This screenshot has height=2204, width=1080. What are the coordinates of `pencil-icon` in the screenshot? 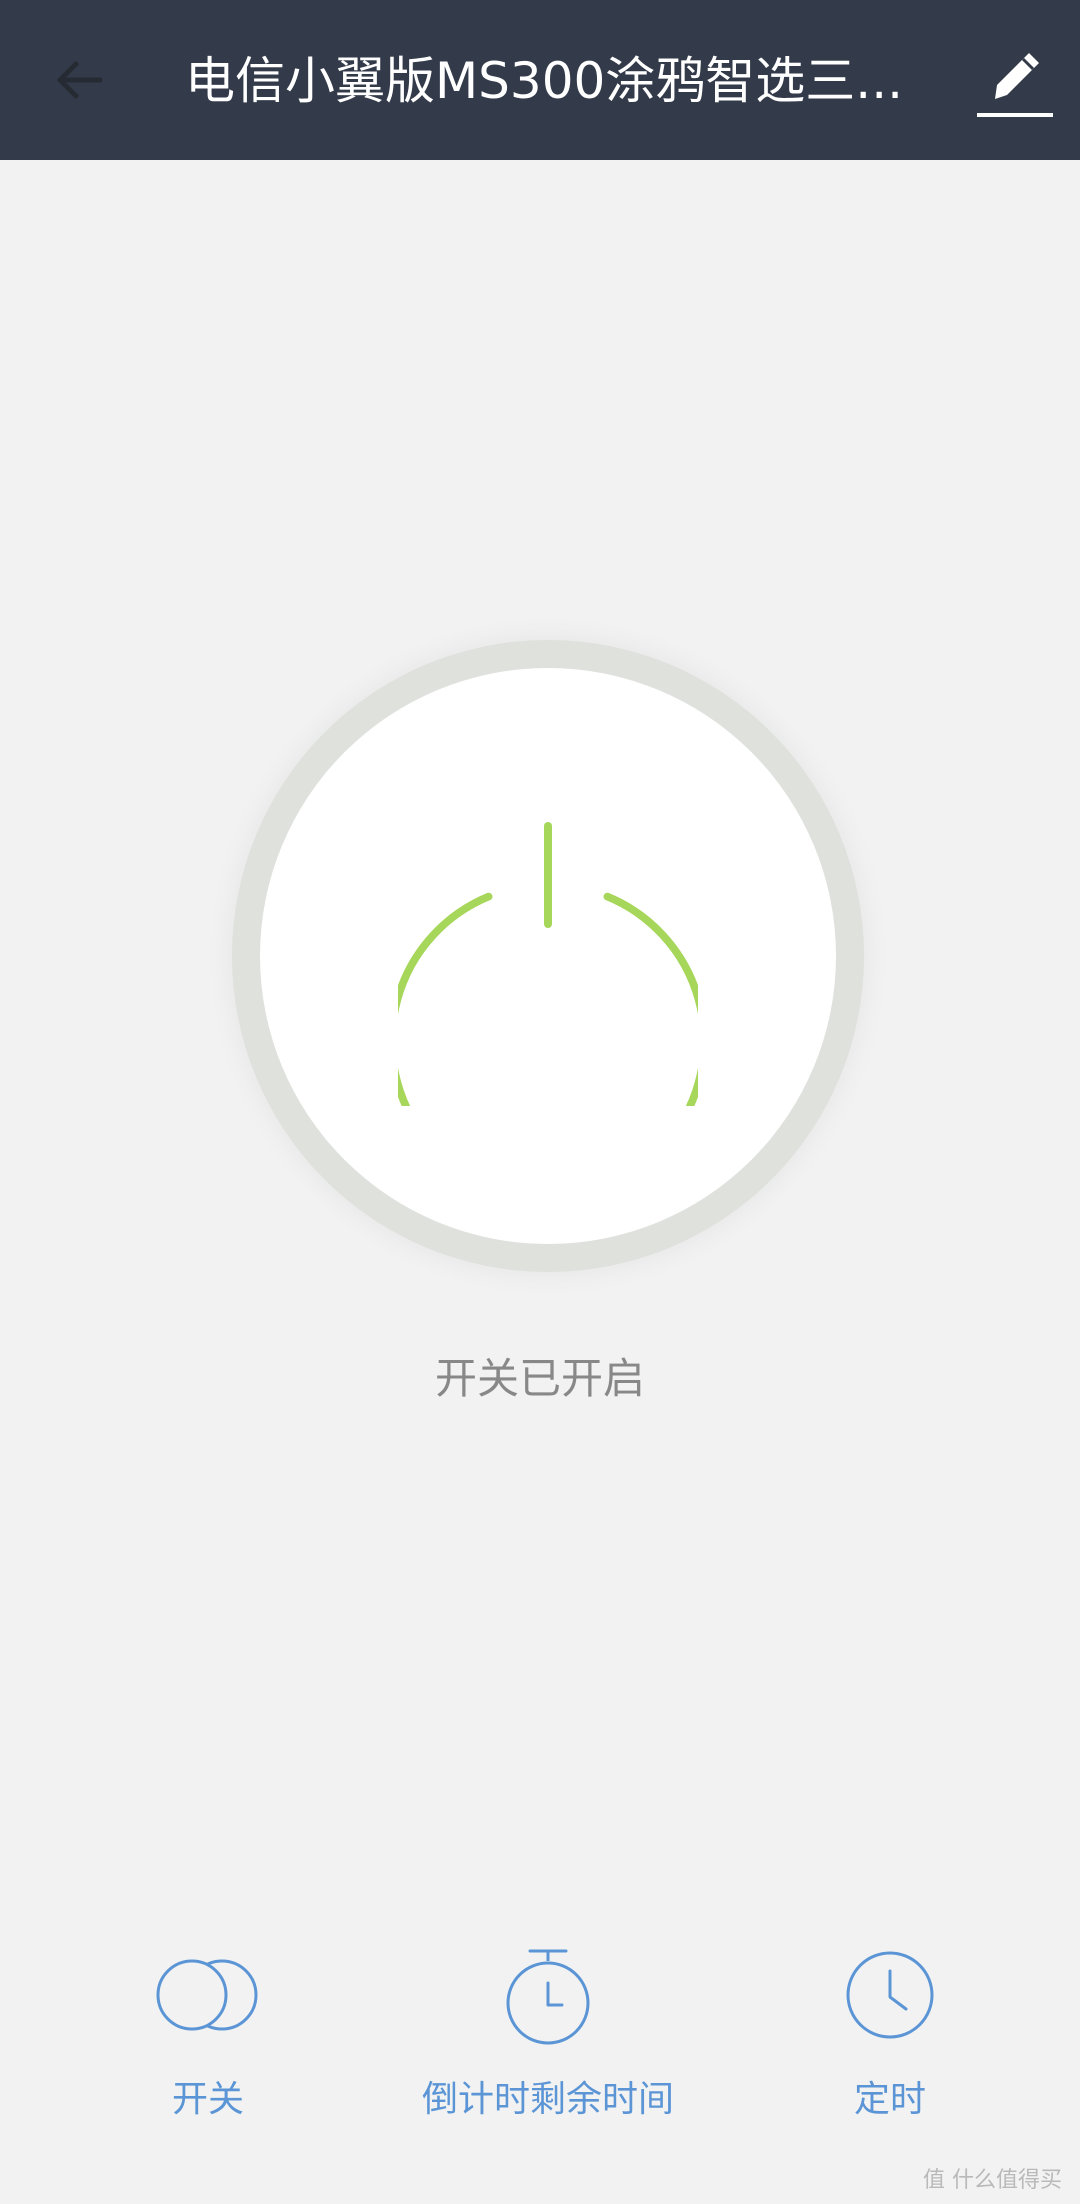 It's located at (1015, 85).